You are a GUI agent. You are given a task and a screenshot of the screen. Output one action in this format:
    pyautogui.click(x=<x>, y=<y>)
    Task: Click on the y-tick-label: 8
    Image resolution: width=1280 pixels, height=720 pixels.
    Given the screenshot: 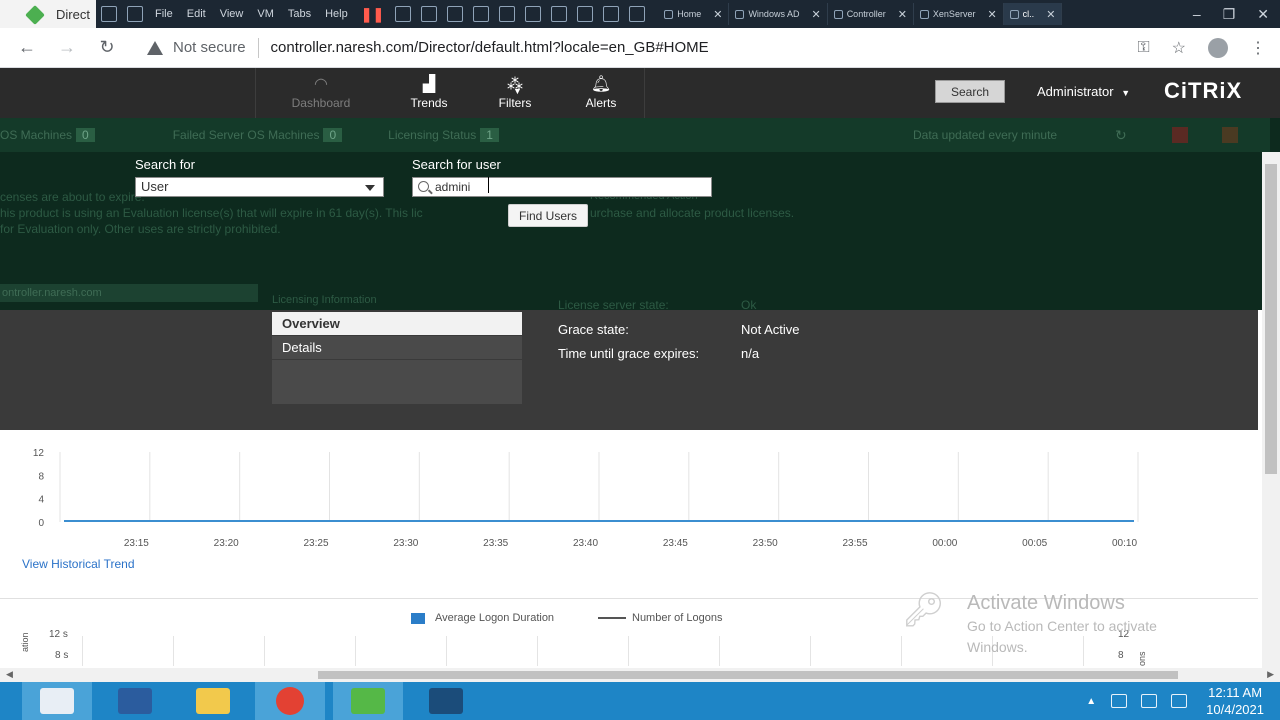 What is the action you would take?
    pyautogui.click(x=41, y=476)
    